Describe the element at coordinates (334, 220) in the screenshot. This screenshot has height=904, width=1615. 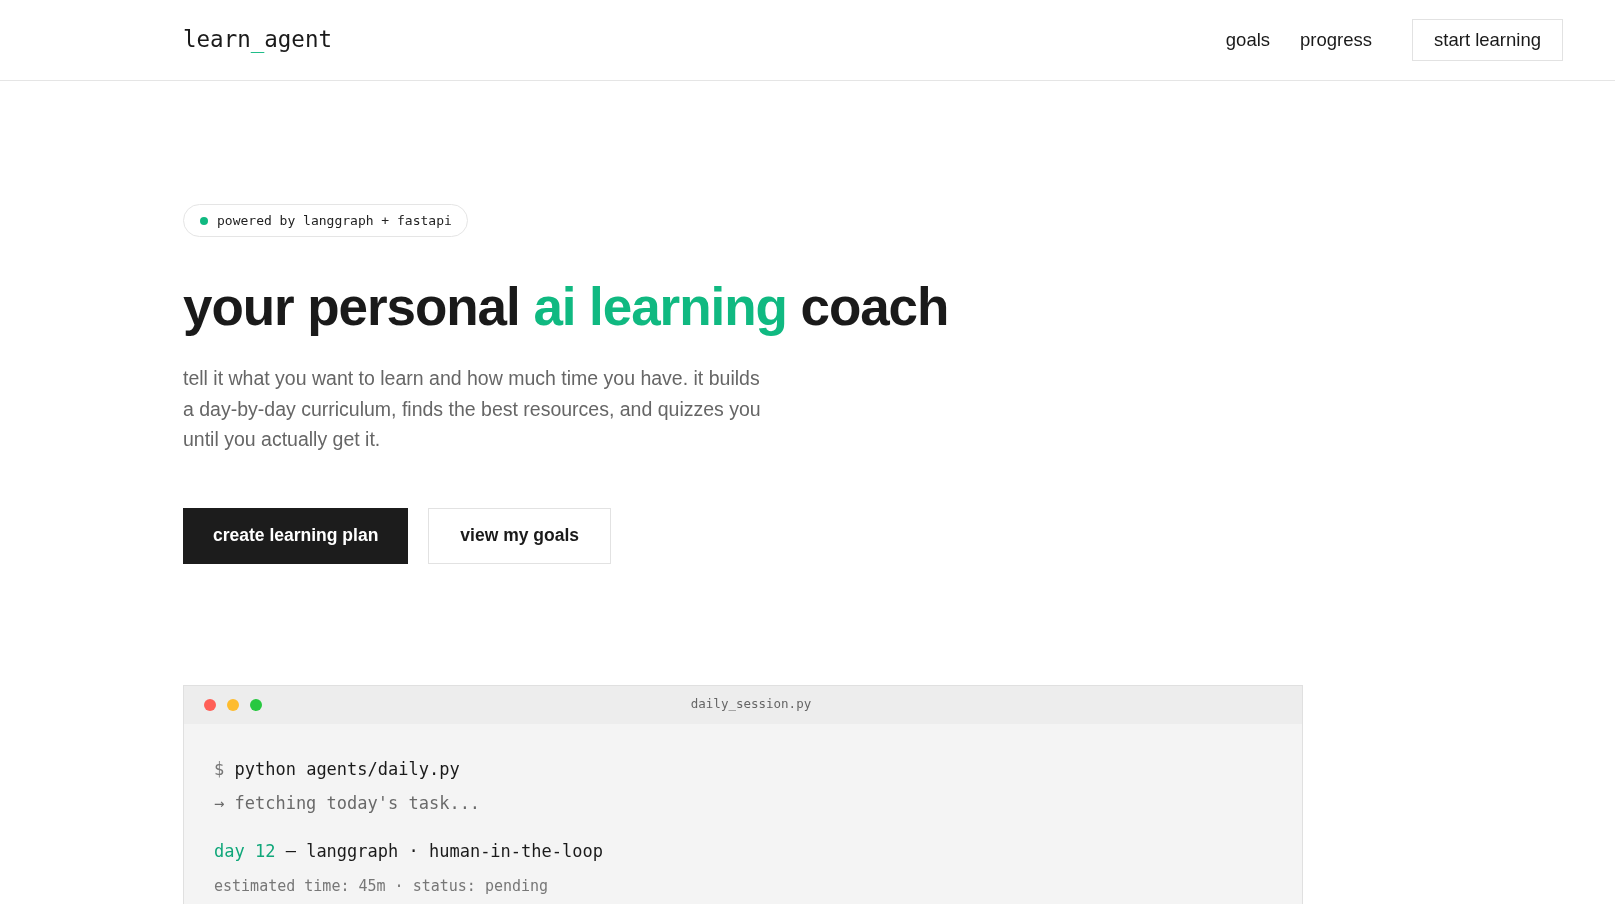
I see `badge-text: powered by langgraph + fastapi` at that location.